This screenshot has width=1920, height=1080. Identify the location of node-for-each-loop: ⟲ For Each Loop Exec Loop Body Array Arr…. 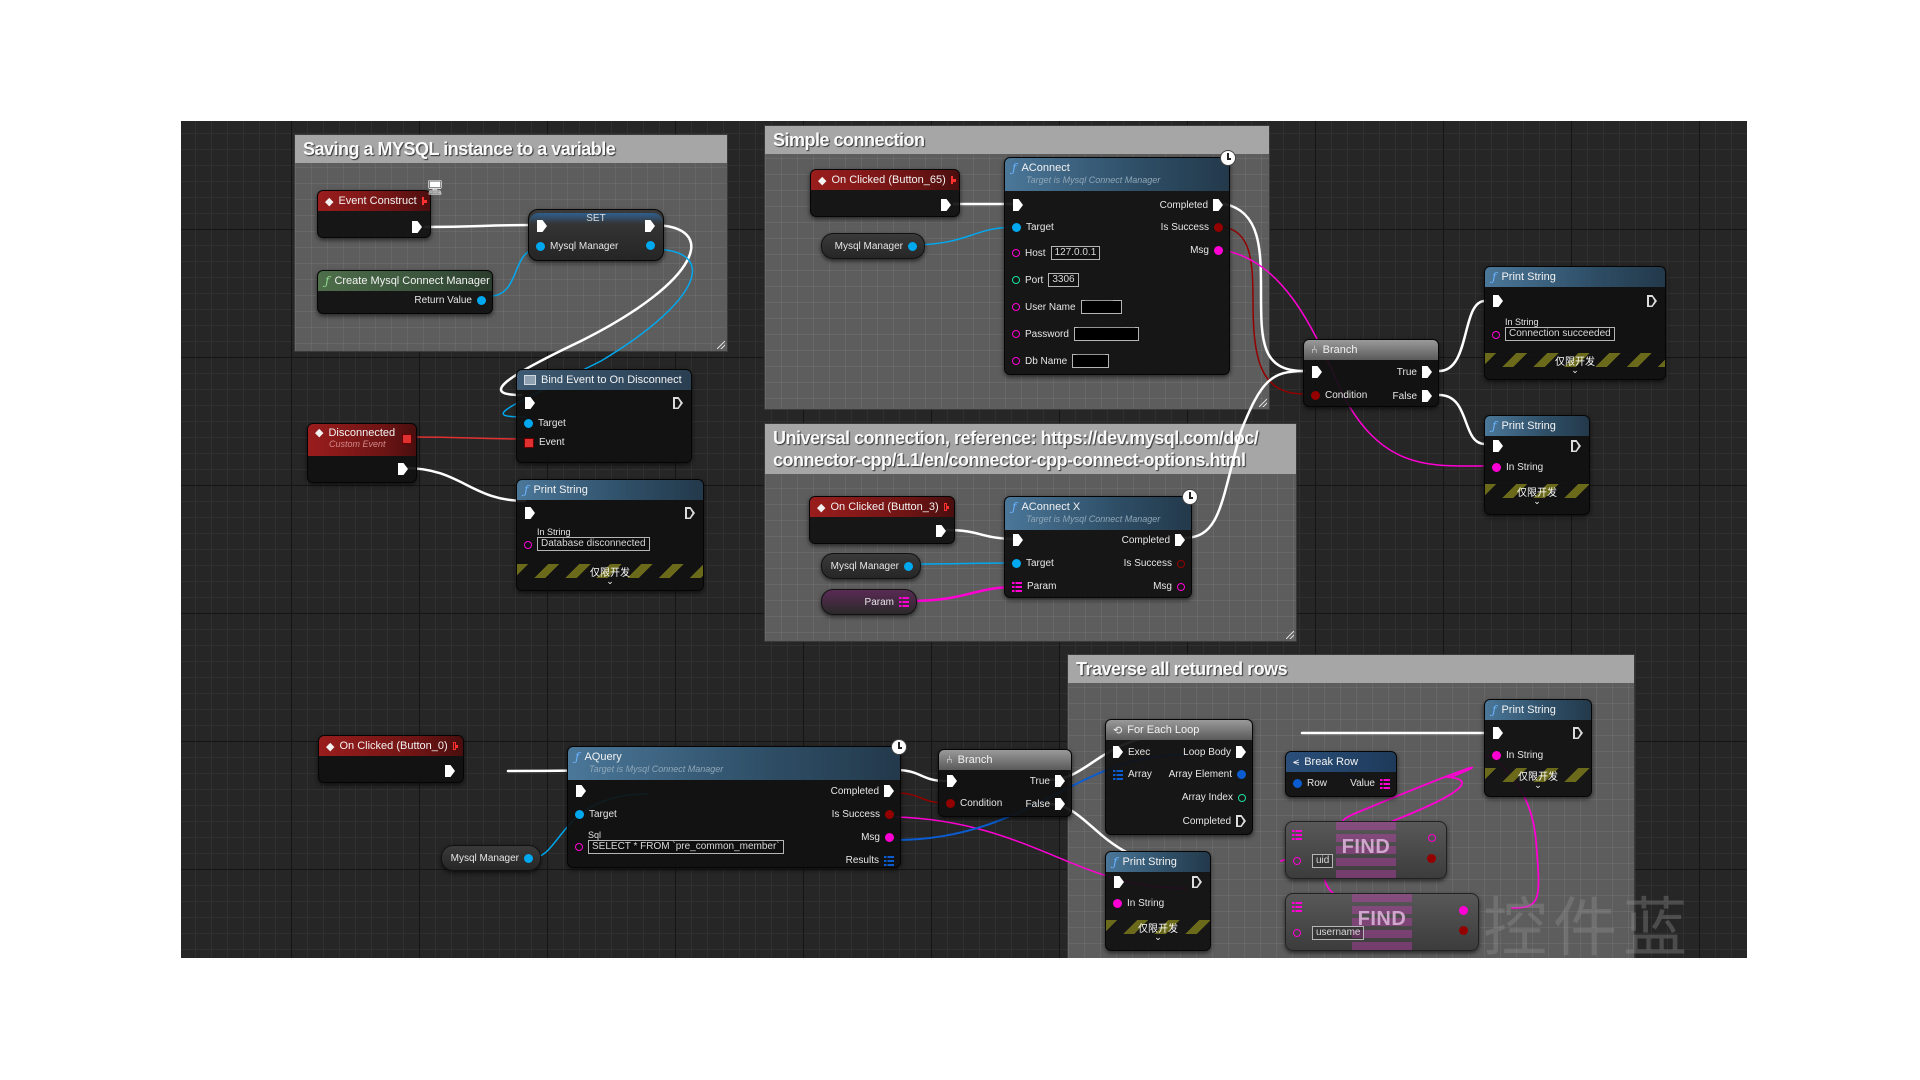
(1179, 777).